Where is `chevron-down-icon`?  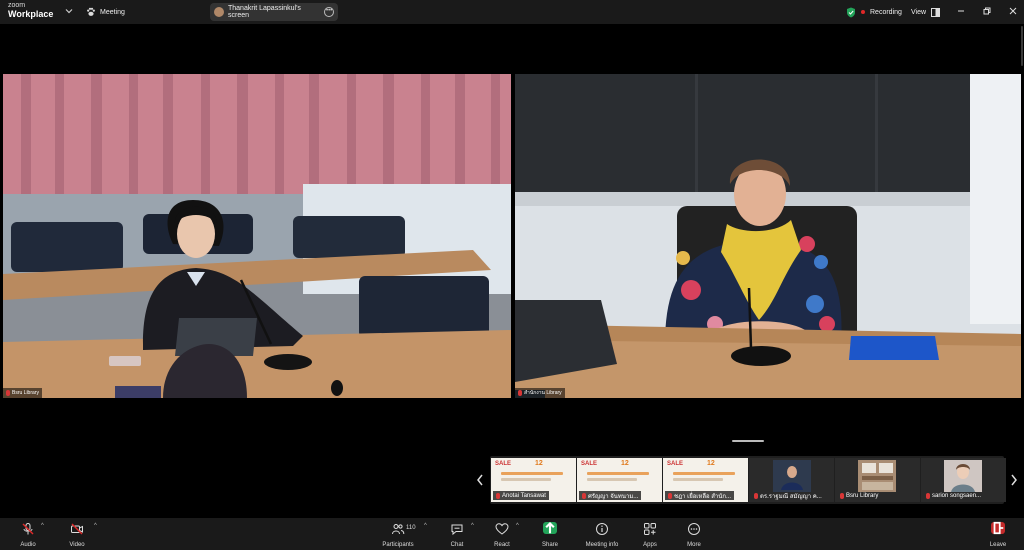
chevron-down-icon is located at coordinates (69, 11).